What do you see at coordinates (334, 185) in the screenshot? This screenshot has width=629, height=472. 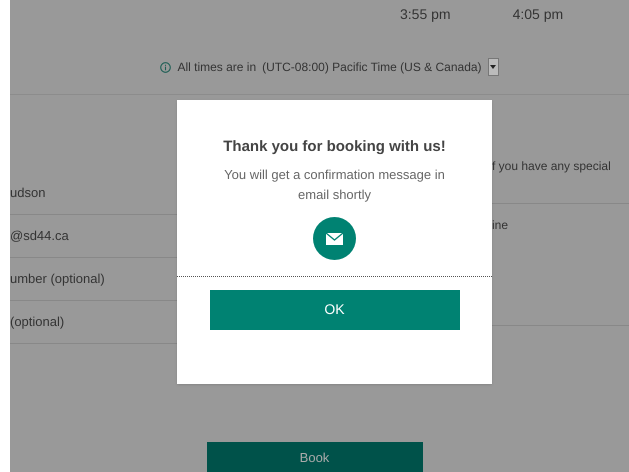 I see `dialog-message: You will get a confirmation message in email shortly` at bounding box center [334, 185].